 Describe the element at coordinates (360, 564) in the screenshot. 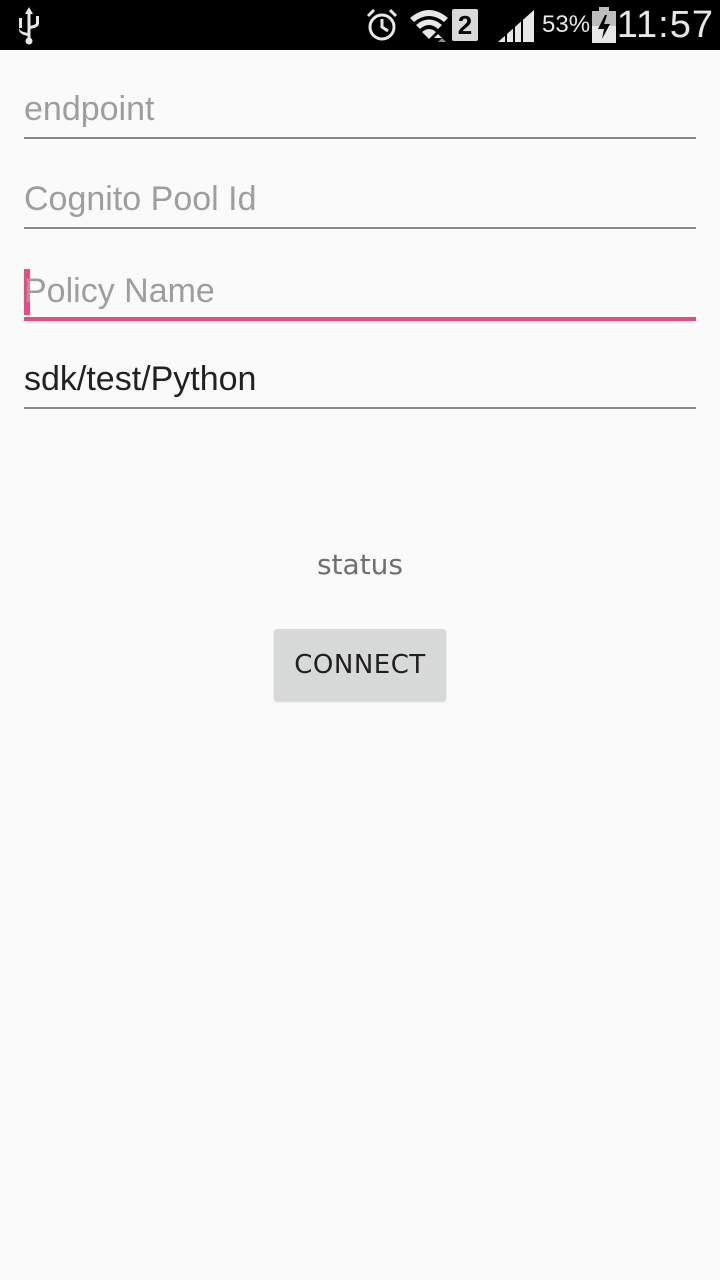

I see `status-label: status` at that location.